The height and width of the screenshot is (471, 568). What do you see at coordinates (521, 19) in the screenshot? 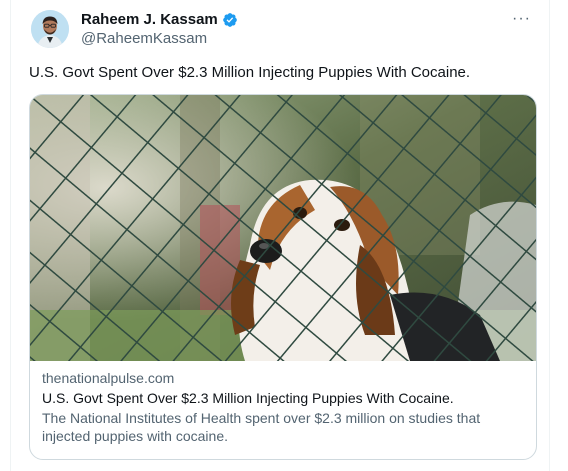
I see `more-options-icon: ···` at bounding box center [521, 19].